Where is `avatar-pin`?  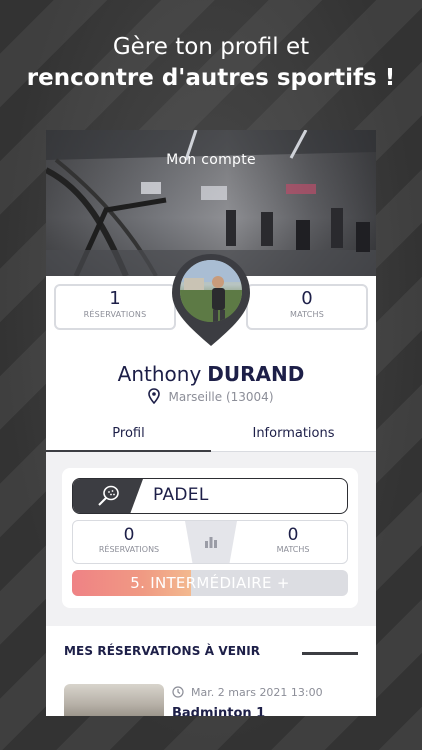 avatar-pin is located at coordinates (211, 300).